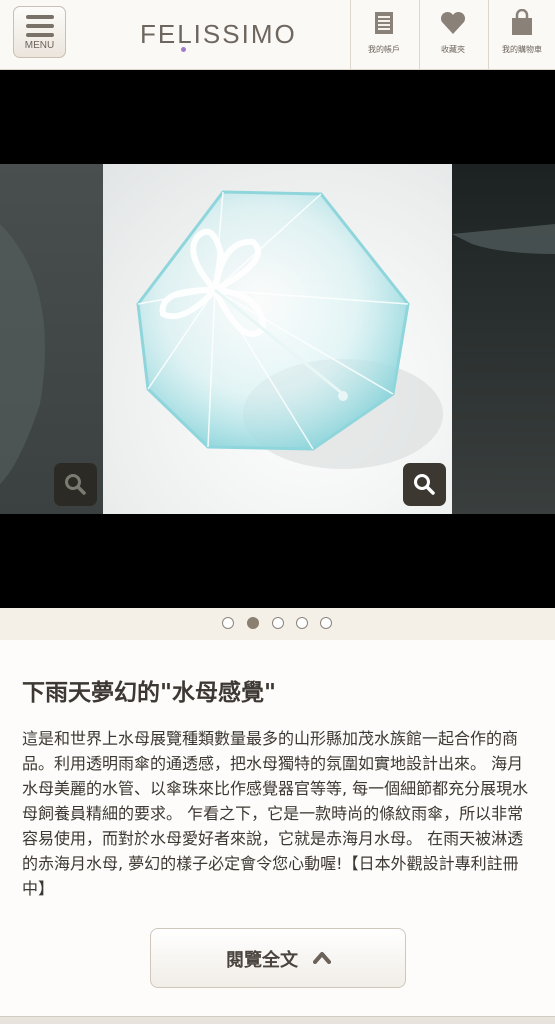 This screenshot has width=555, height=1024. What do you see at coordinates (452, 35) in the screenshot?
I see `favorites-button: 收藏夾` at bounding box center [452, 35].